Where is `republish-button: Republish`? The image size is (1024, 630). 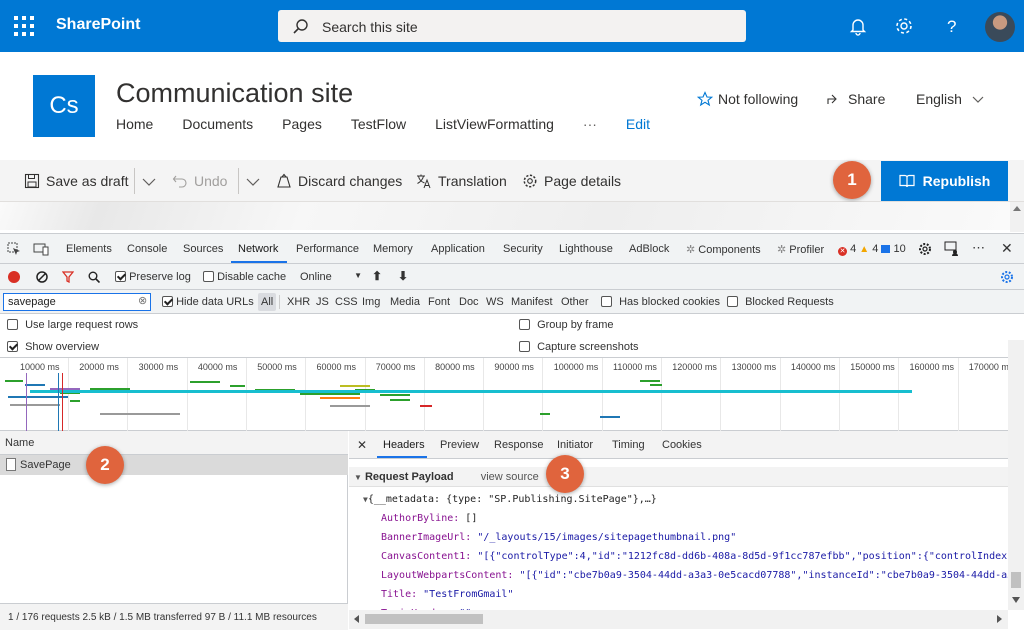
republish-button: Republish is located at coordinates (944, 181).